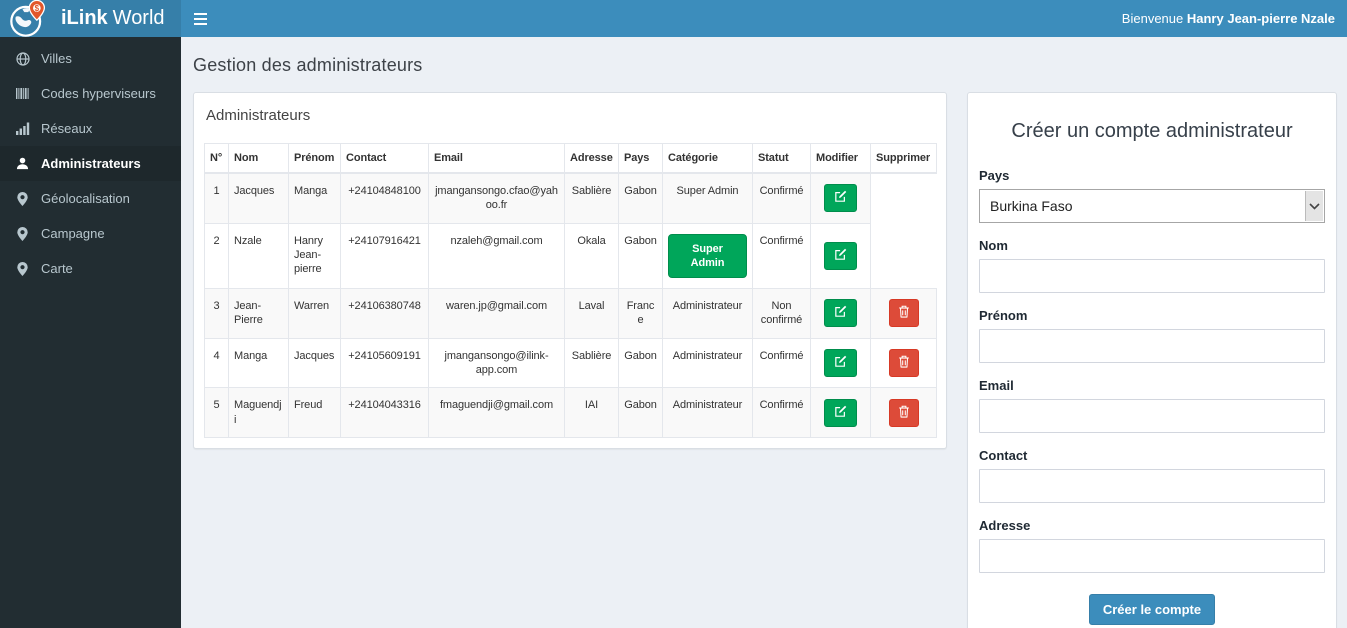 The height and width of the screenshot is (628, 1347). Describe the element at coordinates (22, 128) in the screenshot. I see `signal-bars-icon` at that location.